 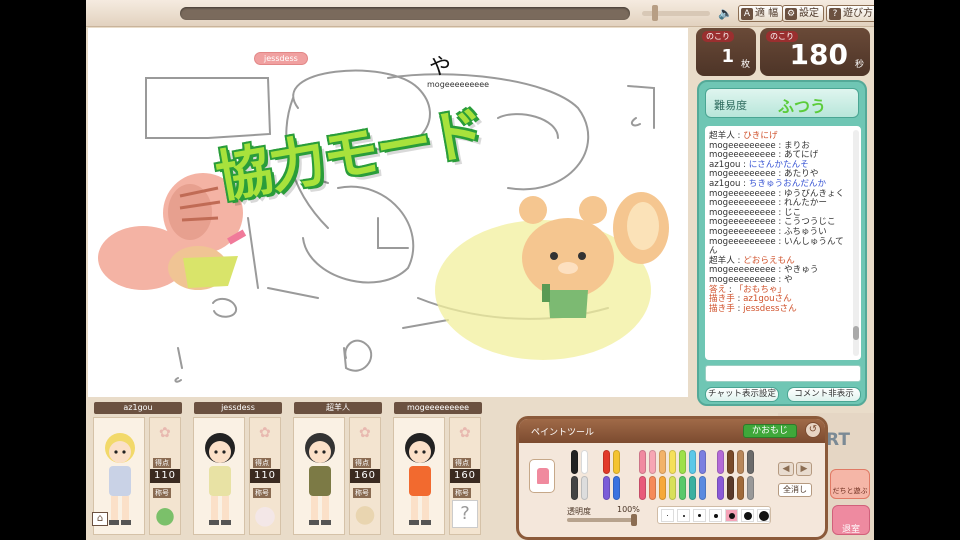 I want to click on chat-scrollbar, so click(x=856, y=243).